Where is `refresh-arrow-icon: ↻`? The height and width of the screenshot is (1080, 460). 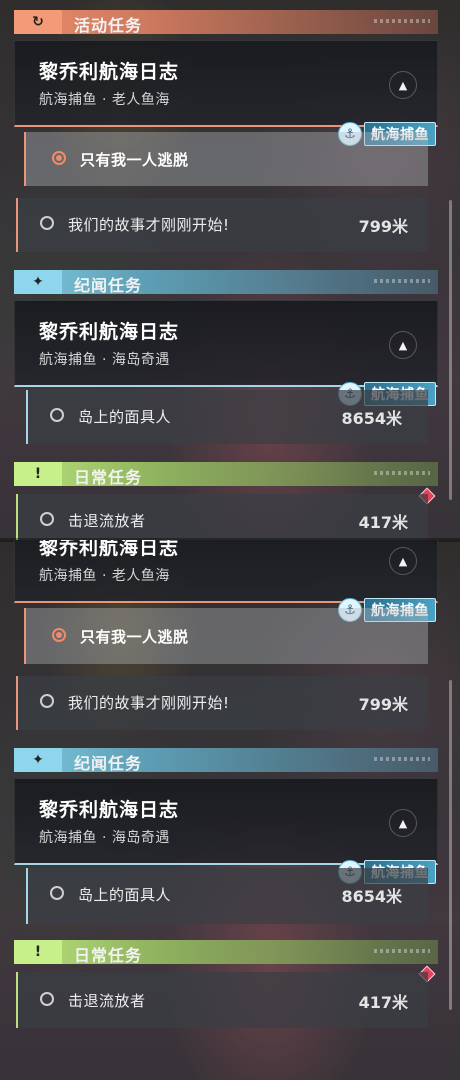
refresh-arrow-icon: ↻ is located at coordinates (38, 22).